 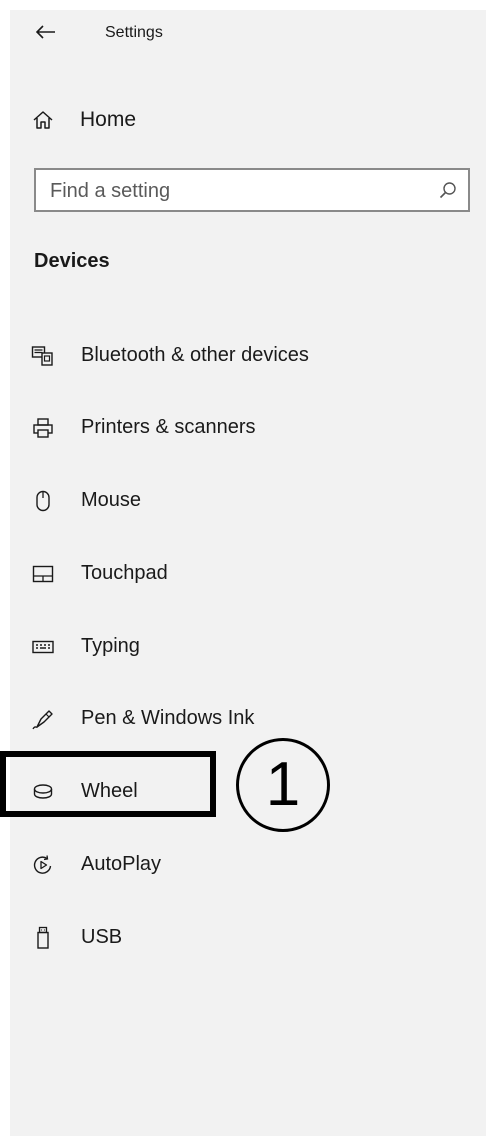 What do you see at coordinates (248, 34) in the screenshot?
I see `title-bar: Settings` at bounding box center [248, 34].